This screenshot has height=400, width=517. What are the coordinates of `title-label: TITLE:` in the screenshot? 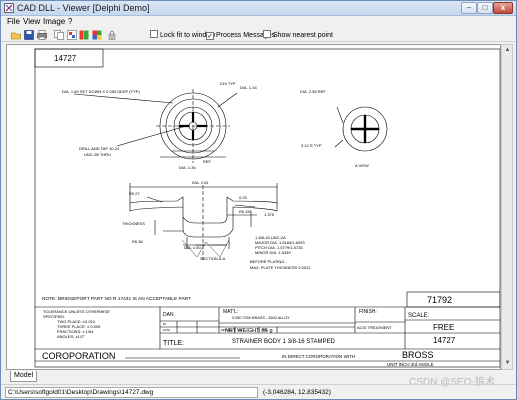 It's located at (173, 343).